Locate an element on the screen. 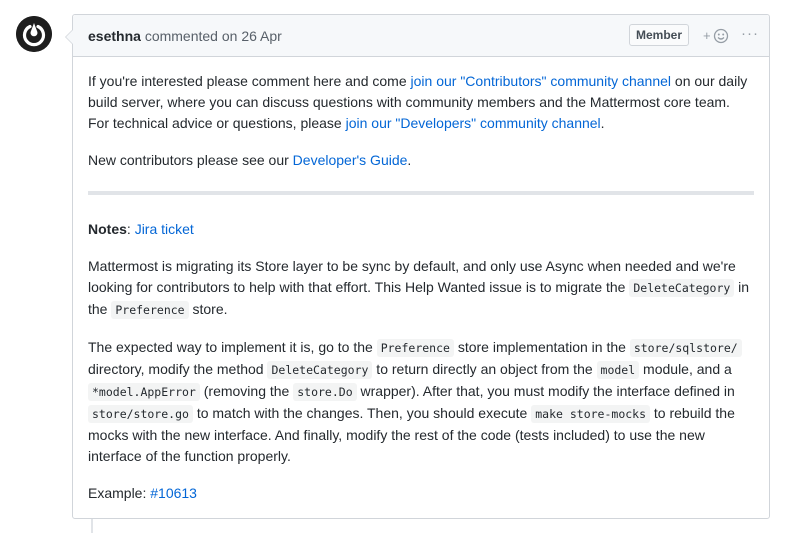 This screenshot has width=786, height=533. jira-ticket-link: Jira ticket is located at coordinates (164, 229).